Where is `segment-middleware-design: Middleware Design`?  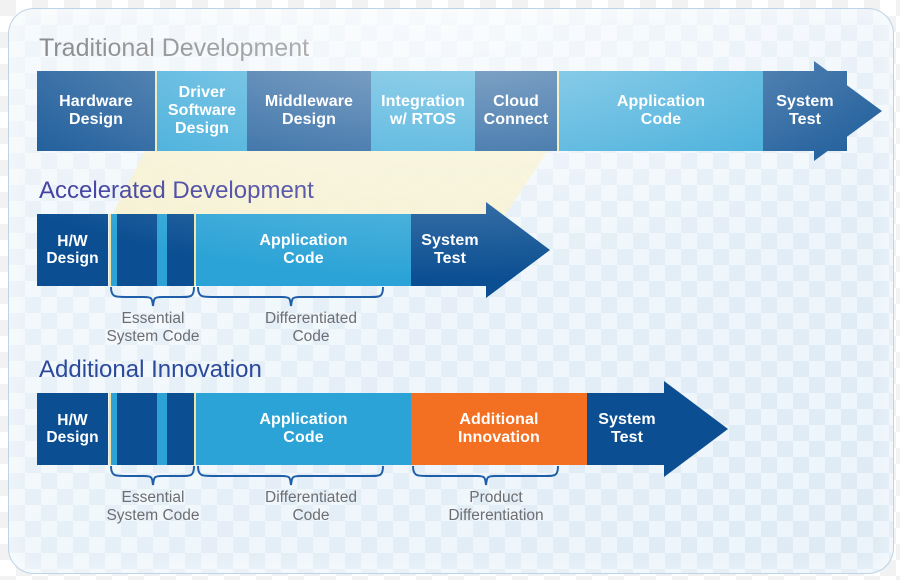
segment-middleware-design: Middleware Design is located at coordinates (309, 111).